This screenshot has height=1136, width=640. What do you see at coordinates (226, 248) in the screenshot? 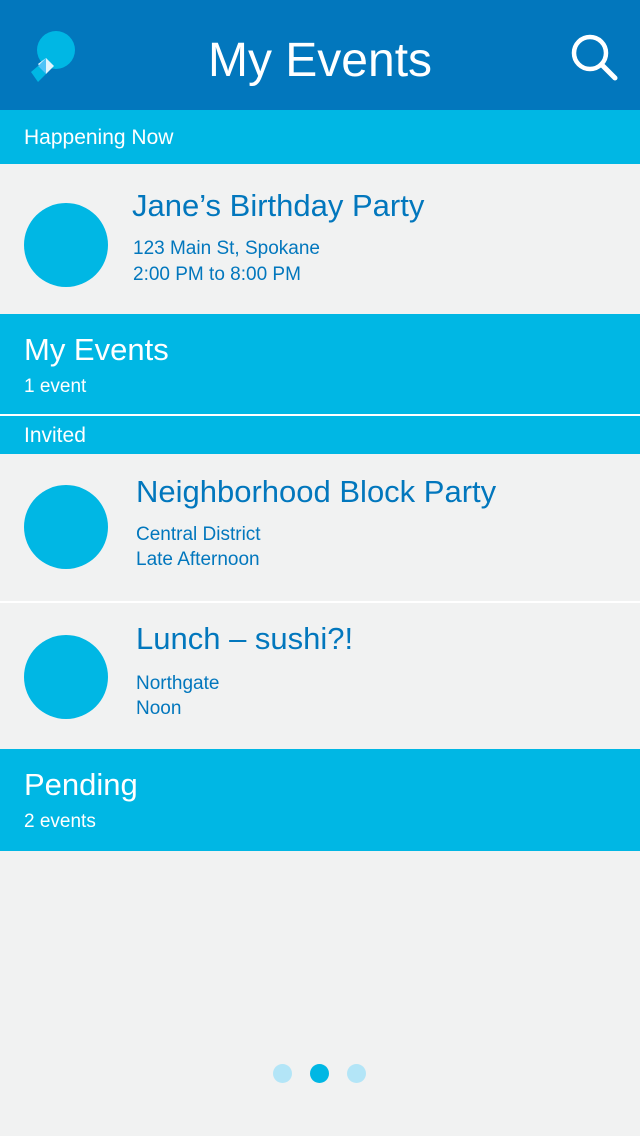
I see `event-location: 123 Main St, Spokane` at bounding box center [226, 248].